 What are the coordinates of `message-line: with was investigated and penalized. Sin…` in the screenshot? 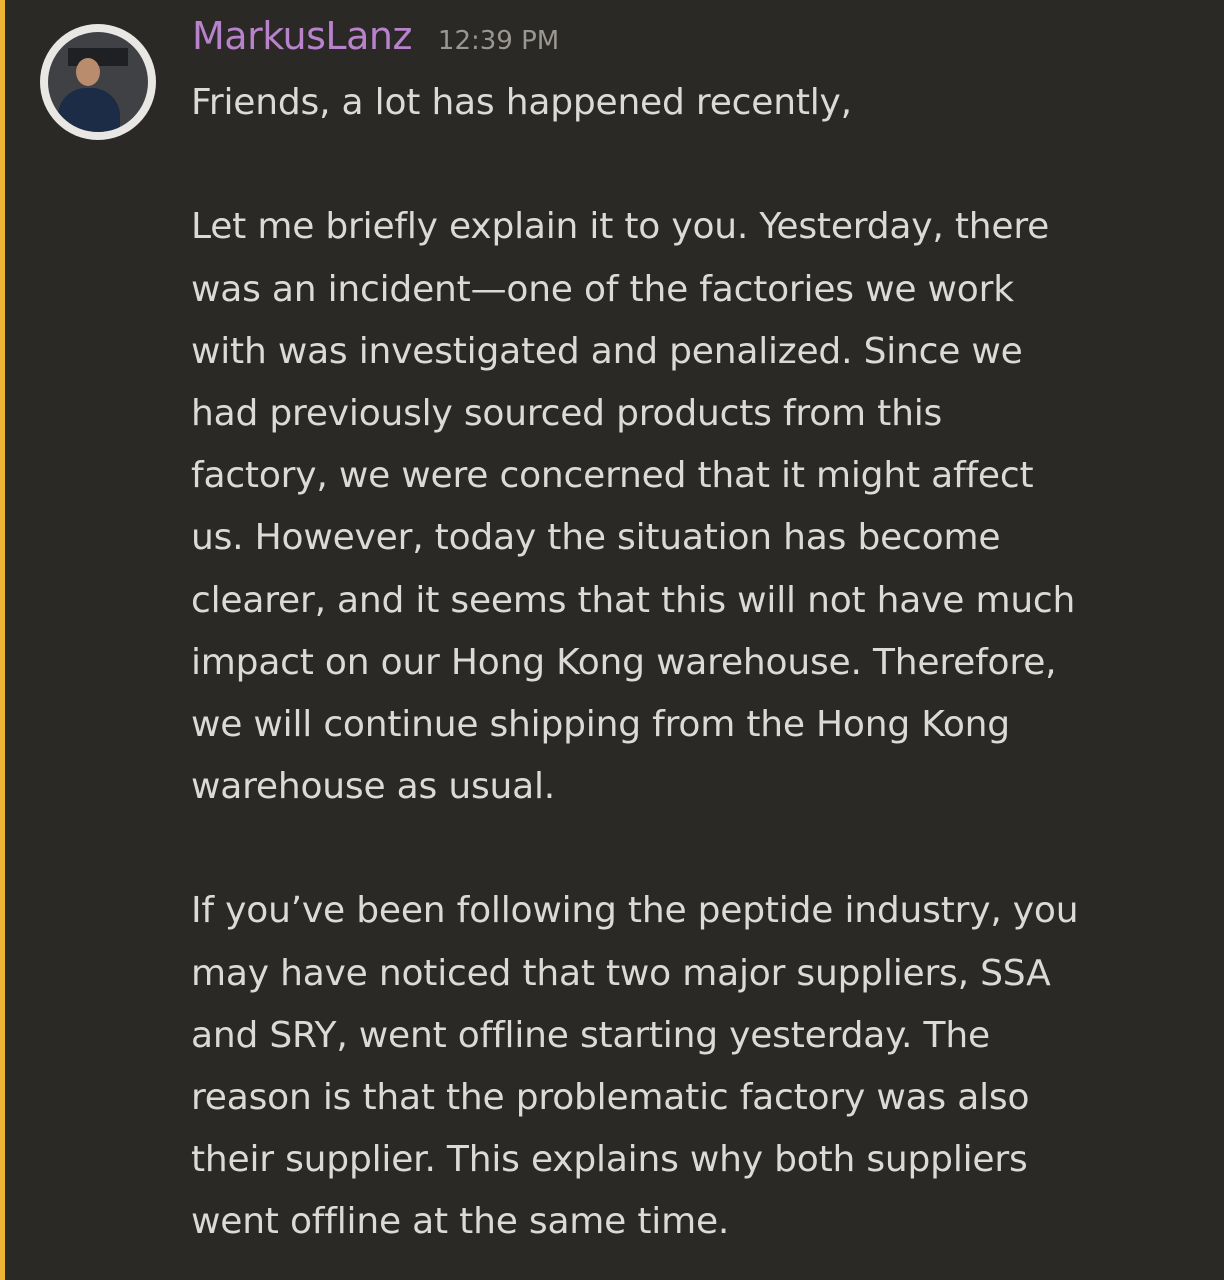 It's located at (607, 351).